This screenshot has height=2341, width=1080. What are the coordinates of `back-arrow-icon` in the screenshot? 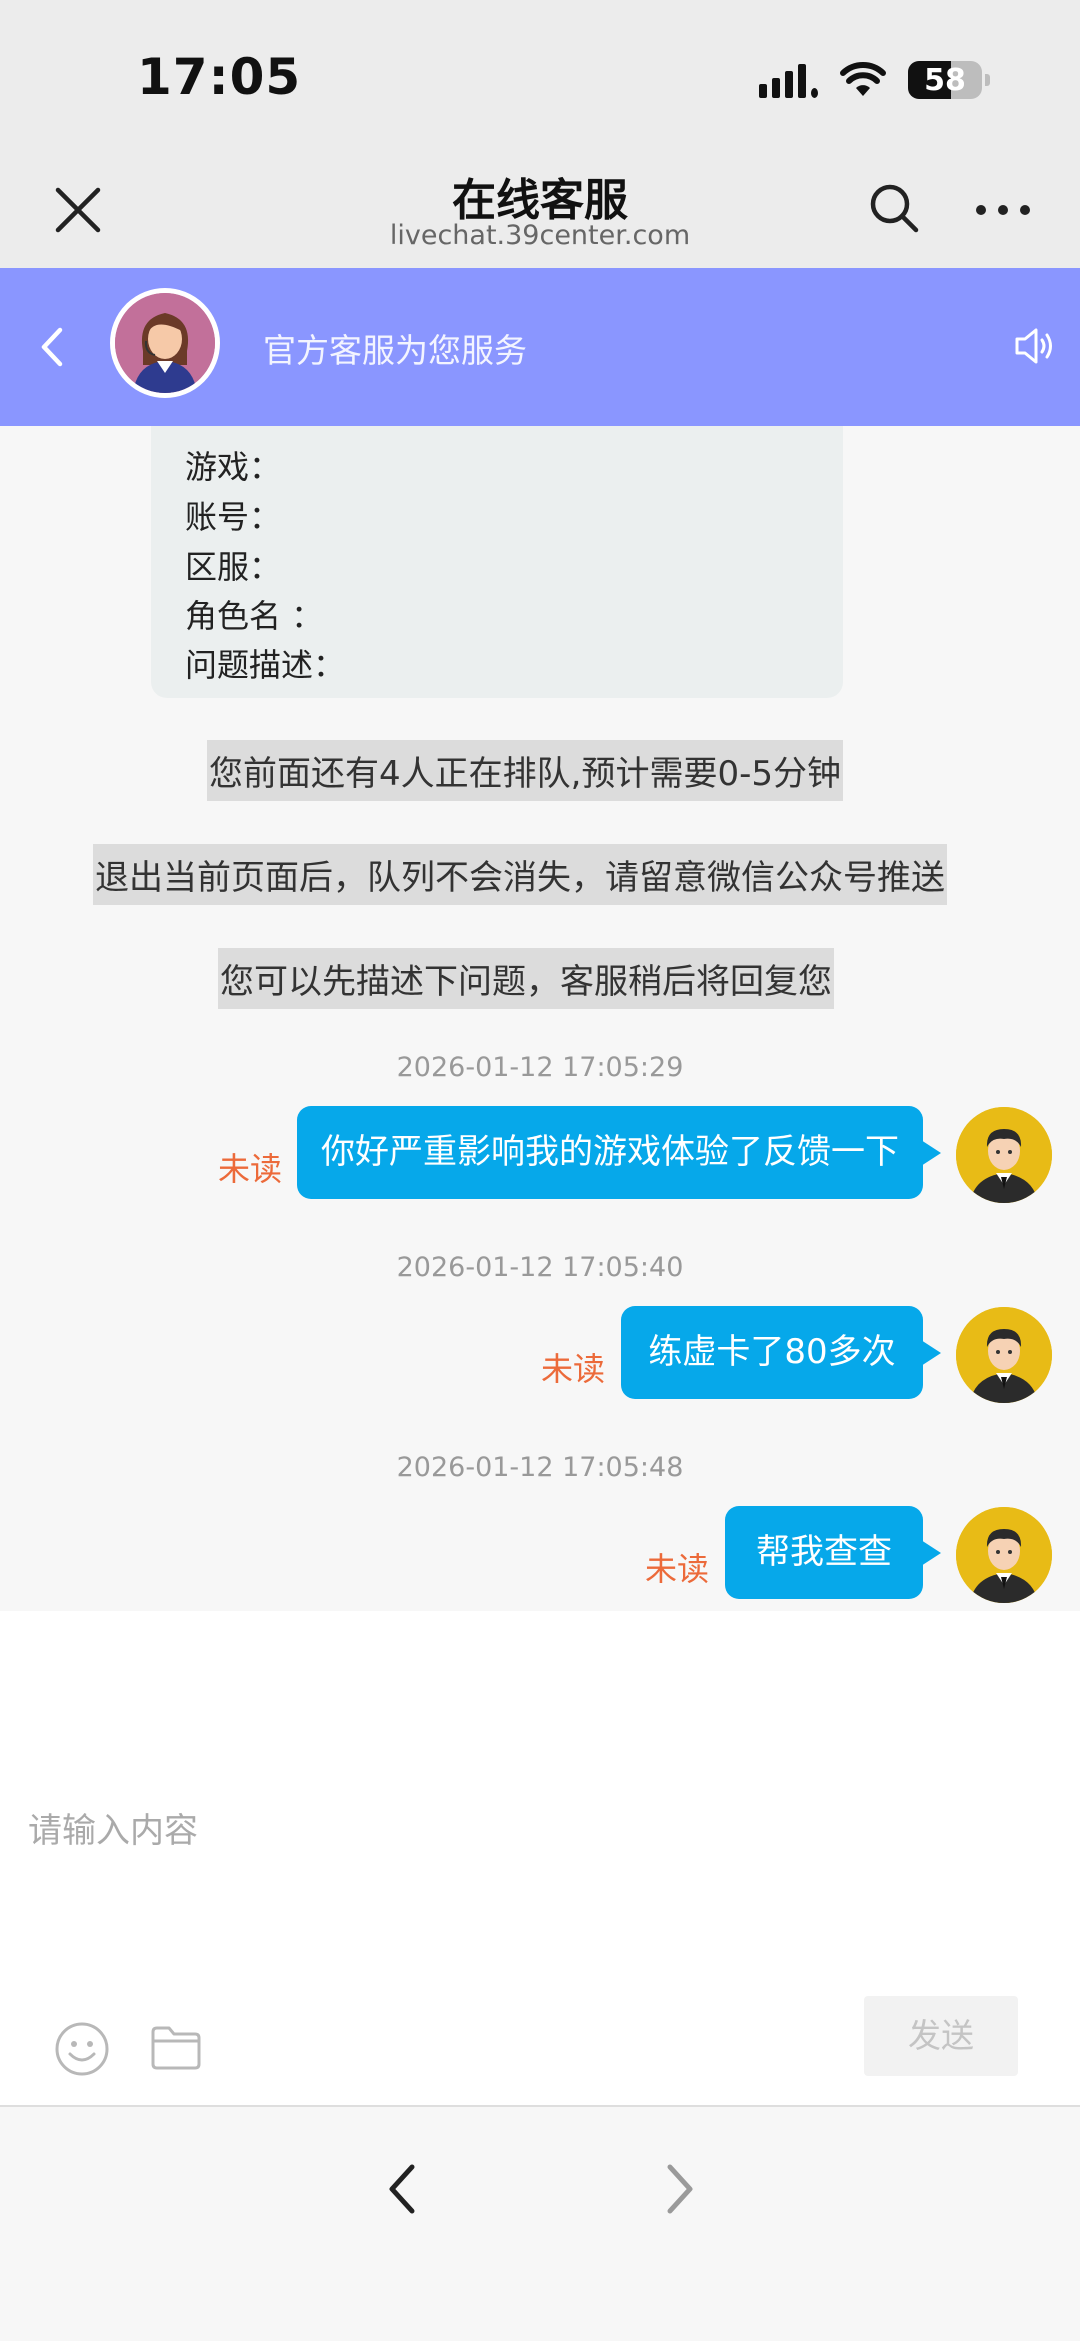 It's located at (402, 2189).